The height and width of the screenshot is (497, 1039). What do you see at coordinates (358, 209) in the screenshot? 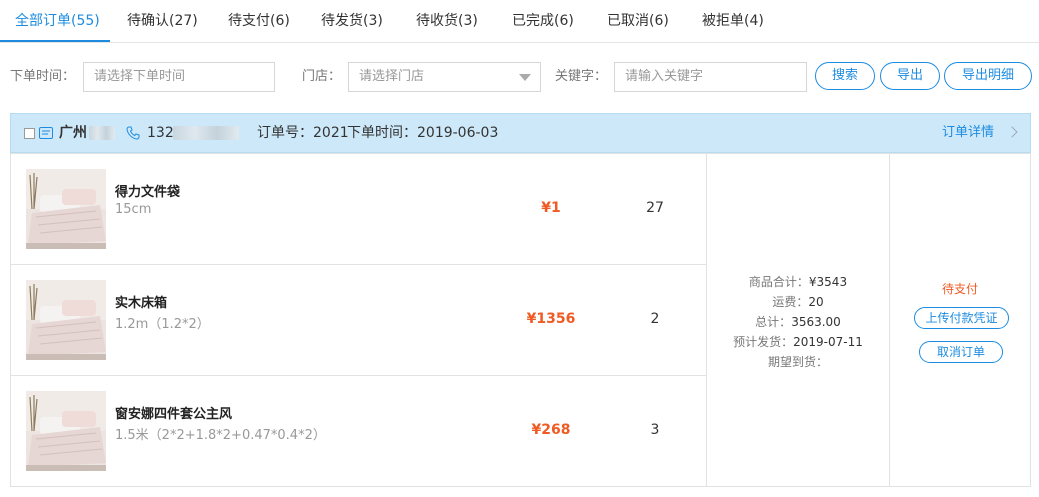
I see `order-item-row: 得力文件袋 15cm ¥1 27` at bounding box center [358, 209].